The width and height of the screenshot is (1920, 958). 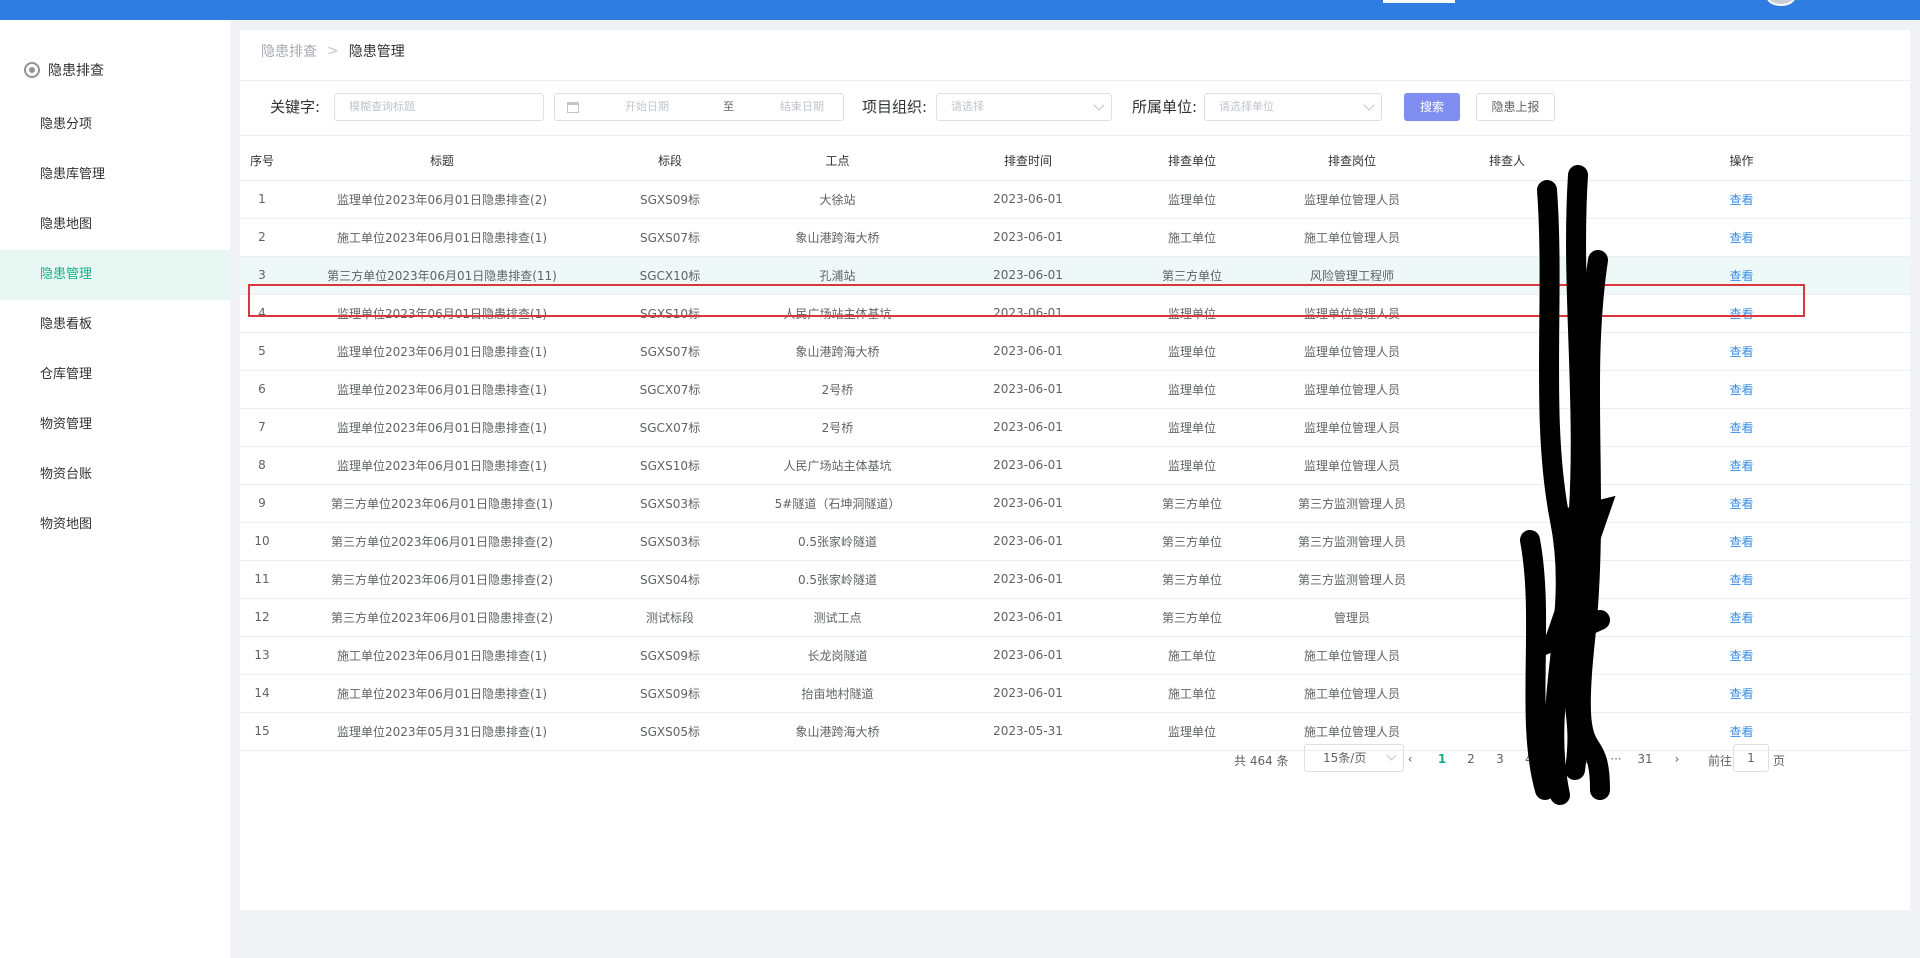 What do you see at coordinates (1720, 761) in the screenshot?
I see `goto-label: 前往` at bounding box center [1720, 761].